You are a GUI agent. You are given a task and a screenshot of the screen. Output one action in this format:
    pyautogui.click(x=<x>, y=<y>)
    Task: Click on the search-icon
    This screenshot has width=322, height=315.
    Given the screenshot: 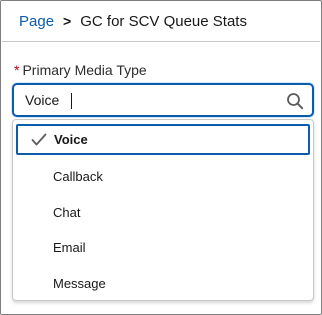 What is the action you would take?
    pyautogui.click(x=295, y=101)
    